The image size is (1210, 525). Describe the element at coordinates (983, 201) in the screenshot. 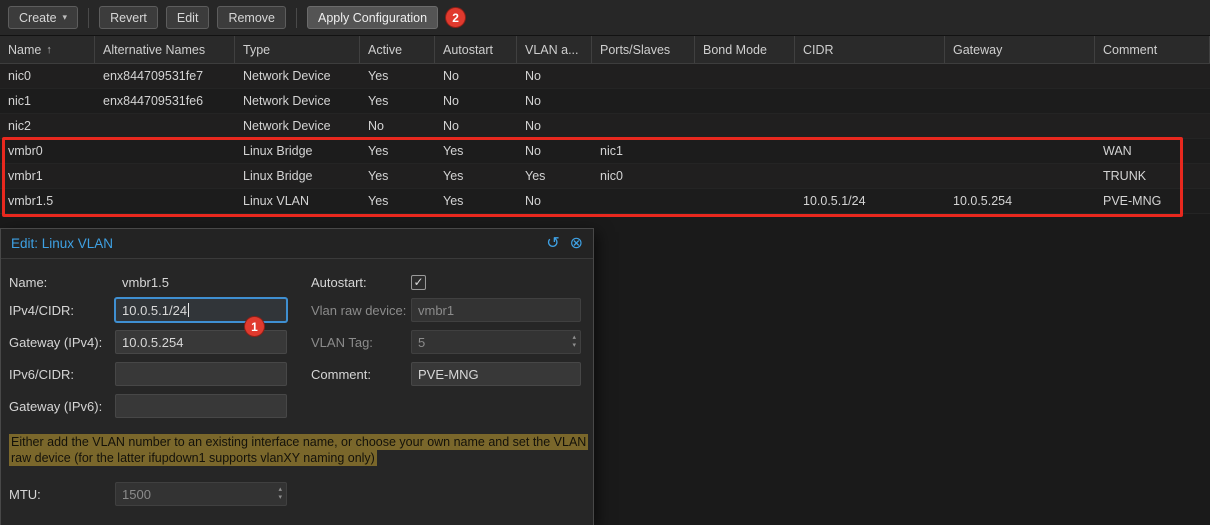

I see `cell-gateway: 10.0.5.254` at that location.